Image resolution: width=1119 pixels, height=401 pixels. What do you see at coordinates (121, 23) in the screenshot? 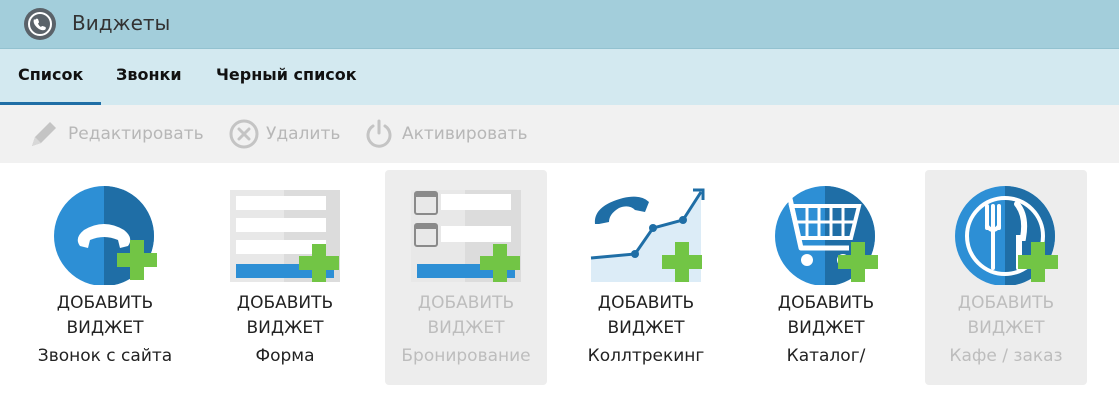
I see `window-title: Виджеты` at bounding box center [121, 23].